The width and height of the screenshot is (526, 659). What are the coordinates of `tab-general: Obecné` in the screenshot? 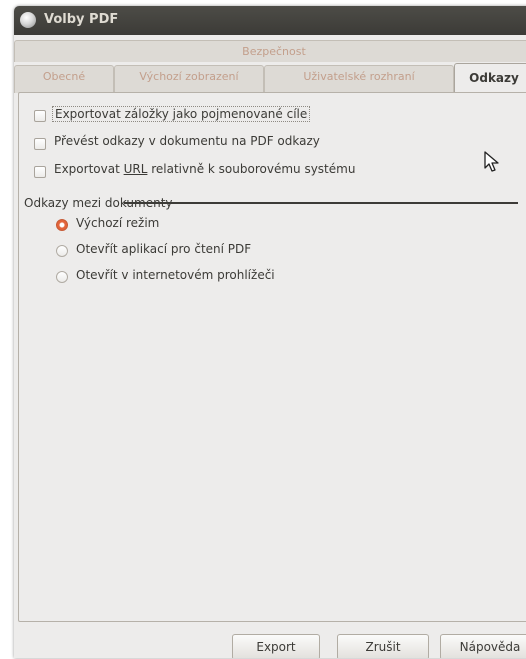 It's located at (64, 79).